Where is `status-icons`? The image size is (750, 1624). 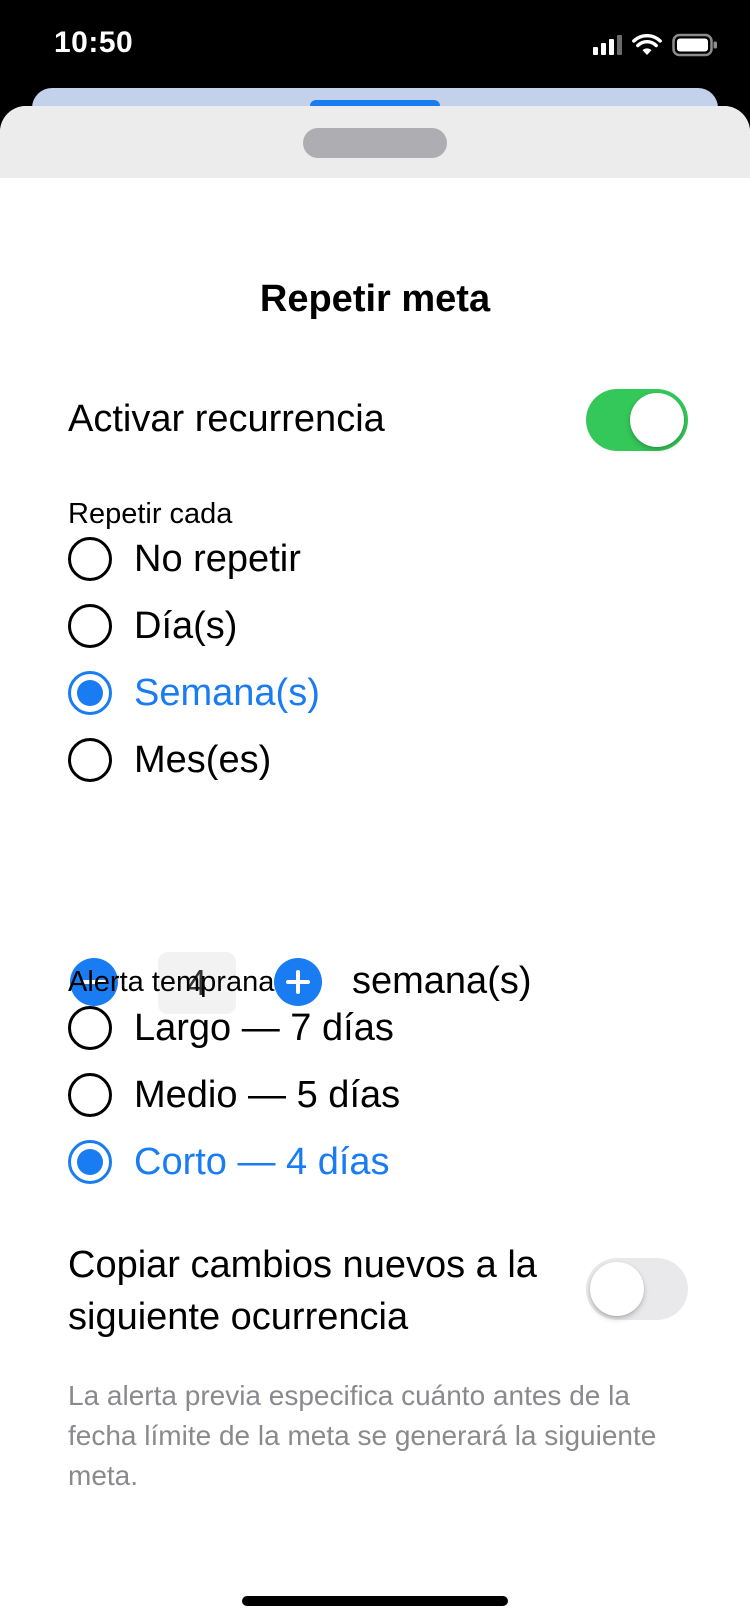 status-icons is located at coordinates (655, 45).